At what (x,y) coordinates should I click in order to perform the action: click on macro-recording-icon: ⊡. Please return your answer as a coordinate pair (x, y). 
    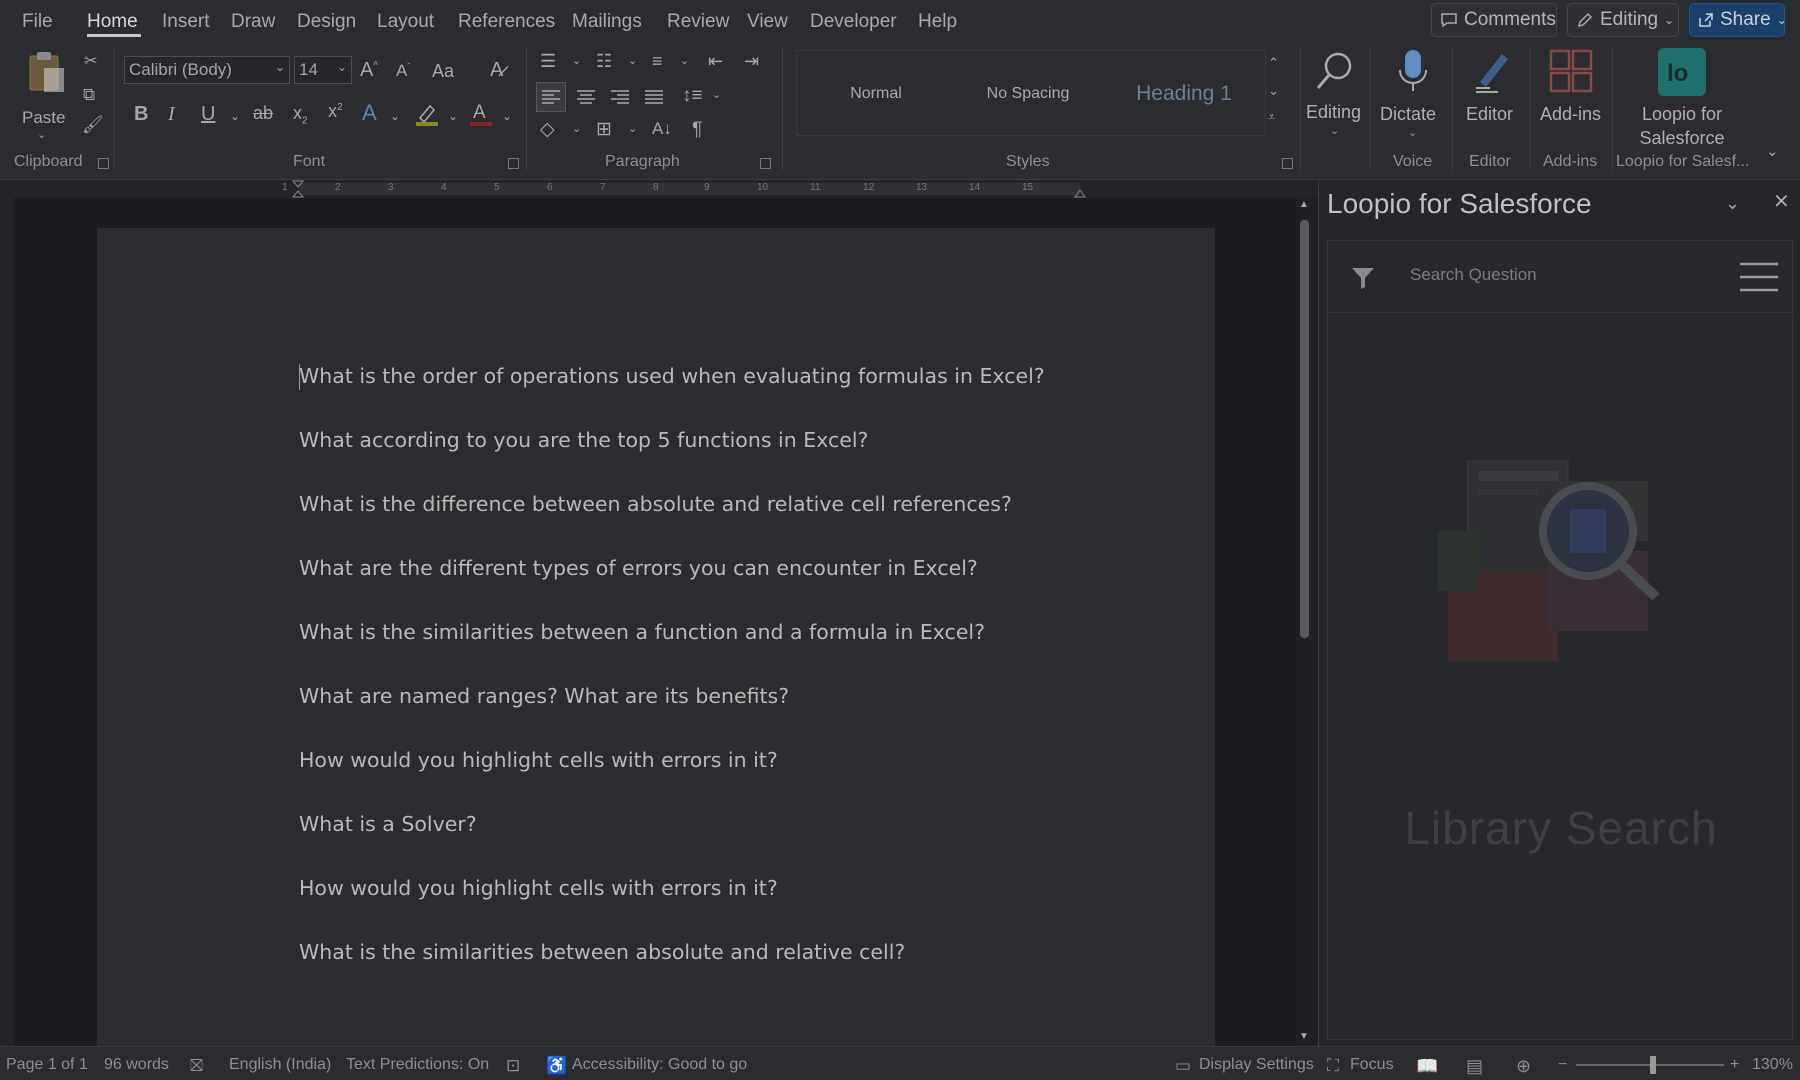
    Looking at the image, I should click on (513, 1066).